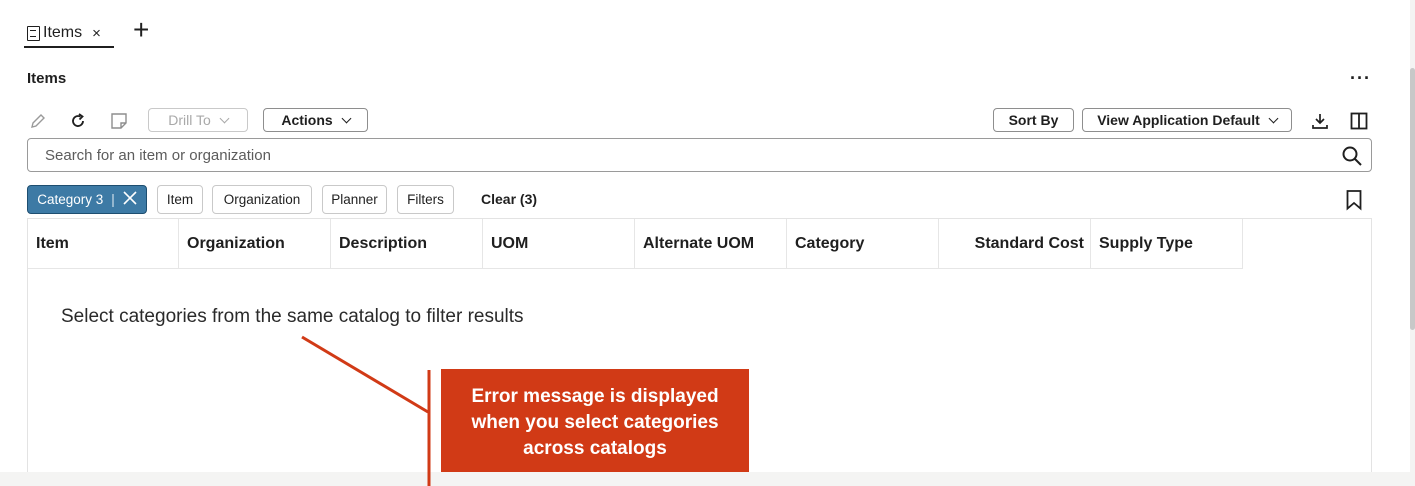 The image size is (1415, 486). I want to click on callout-line-3: across catalogs, so click(595, 448).